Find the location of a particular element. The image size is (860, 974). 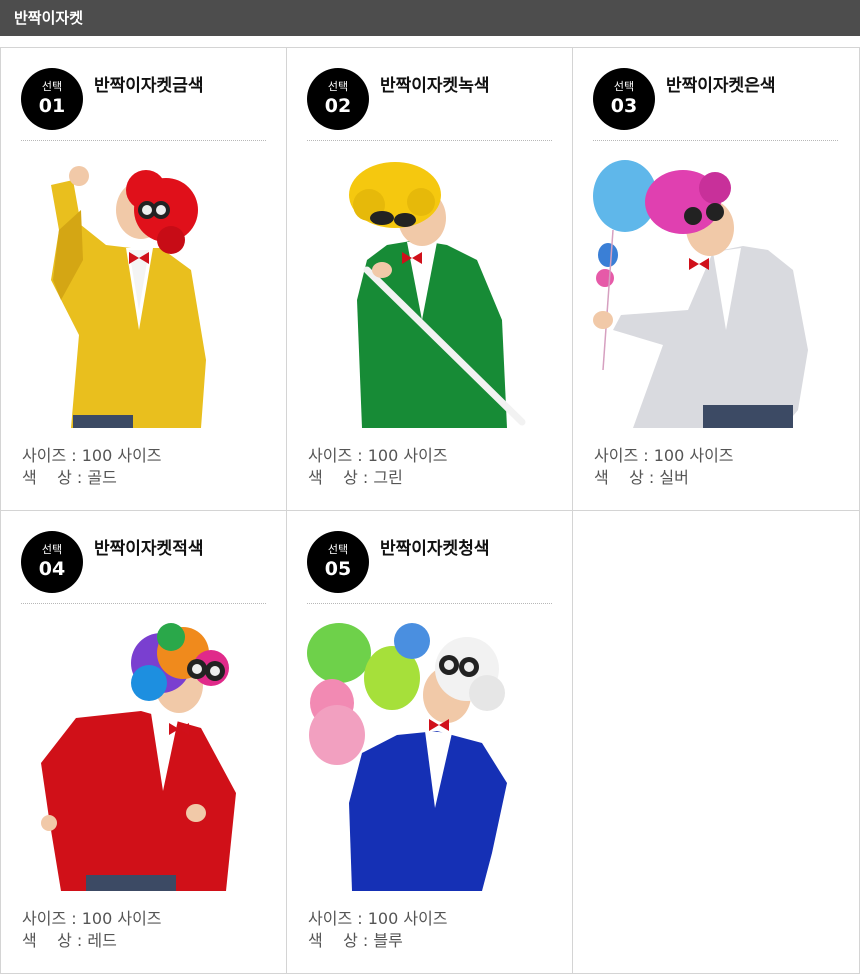

color-text: 색 상 : 골드 is located at coordinates (69, 477).